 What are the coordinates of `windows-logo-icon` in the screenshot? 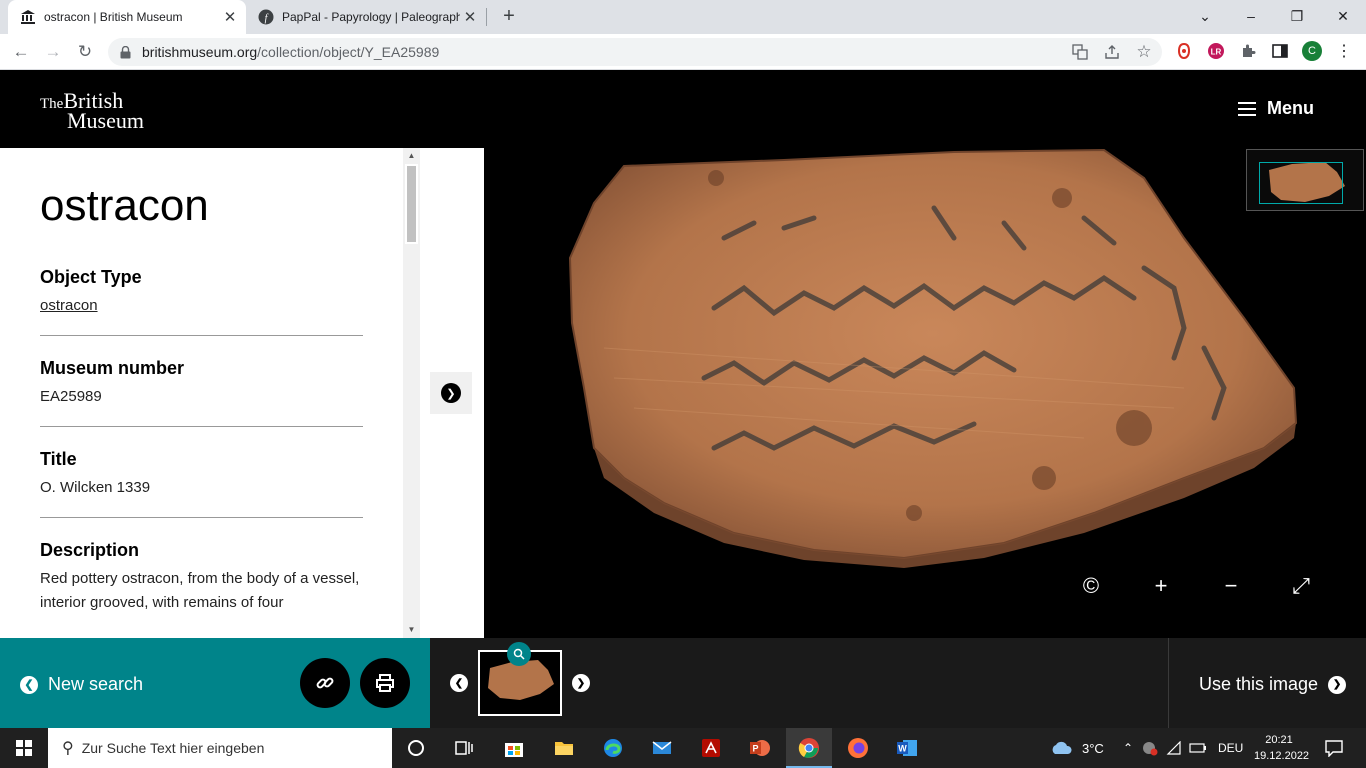 It's located at (24, 748).